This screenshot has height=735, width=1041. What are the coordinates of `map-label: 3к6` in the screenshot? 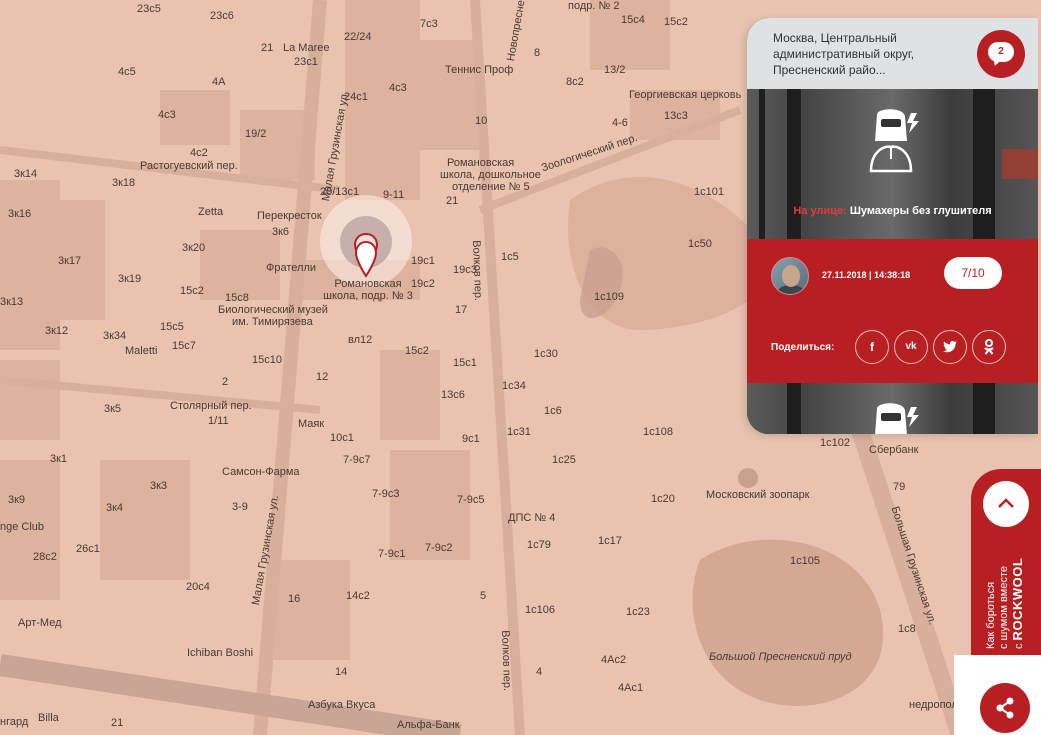 It's located at (281, 232).